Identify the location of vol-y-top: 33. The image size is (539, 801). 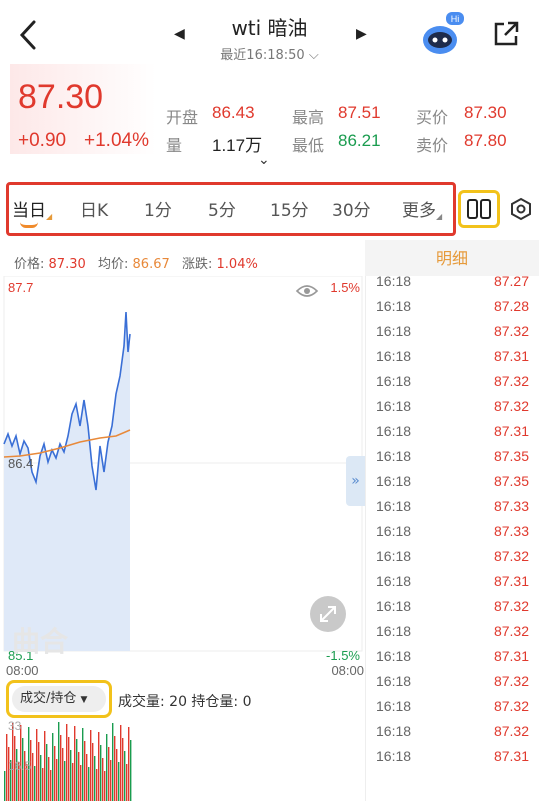
(15, 726).